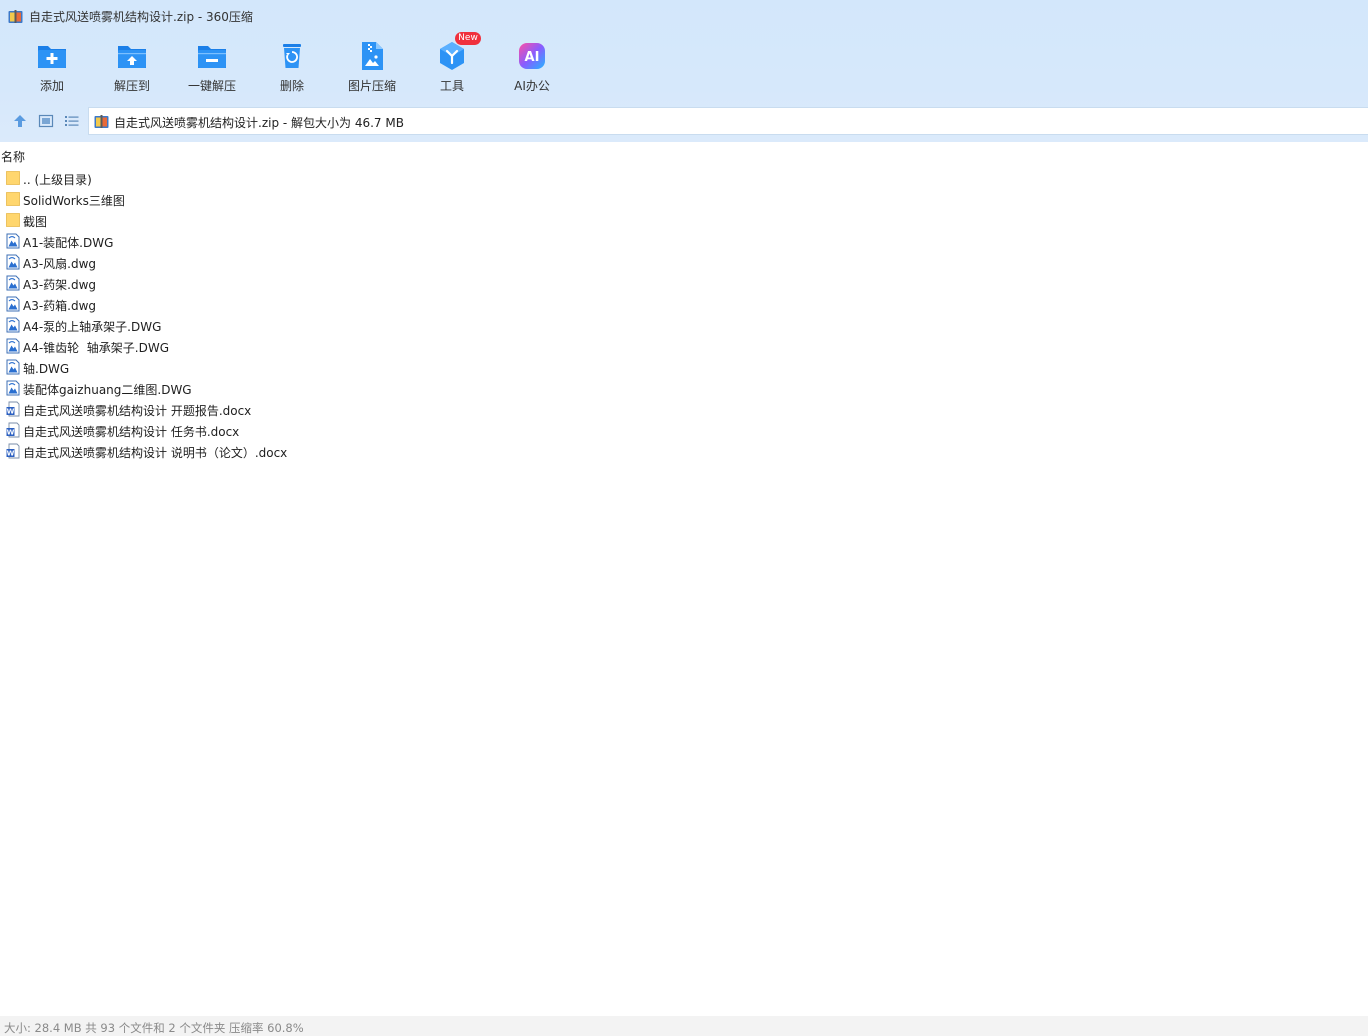 The height and width of the screenshot is (1036, 1368). What do you see at coordinates (212, 57) in the screenshot?
I see `one-click-extract-icon` at bounding box center [212, 57].